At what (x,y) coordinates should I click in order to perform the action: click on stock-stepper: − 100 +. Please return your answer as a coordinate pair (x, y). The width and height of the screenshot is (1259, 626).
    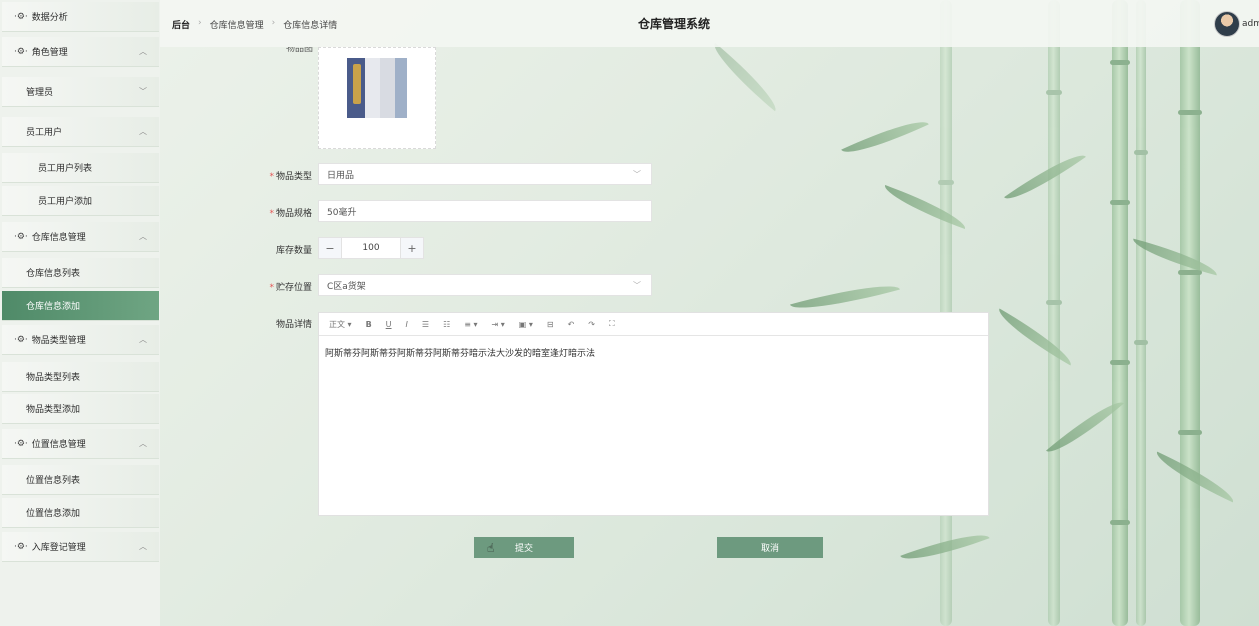
    Looking at the image, I should click on (371, 248).